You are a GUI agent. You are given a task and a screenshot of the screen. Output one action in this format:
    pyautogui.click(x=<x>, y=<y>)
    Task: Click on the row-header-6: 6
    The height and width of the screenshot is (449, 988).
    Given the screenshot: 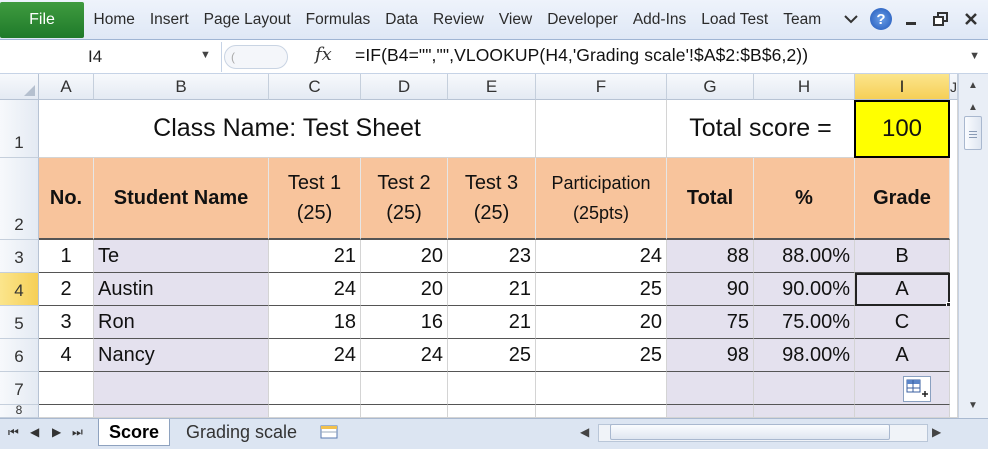 What is the action you would take?
    pyautogui.click(x=19, y=355)
    